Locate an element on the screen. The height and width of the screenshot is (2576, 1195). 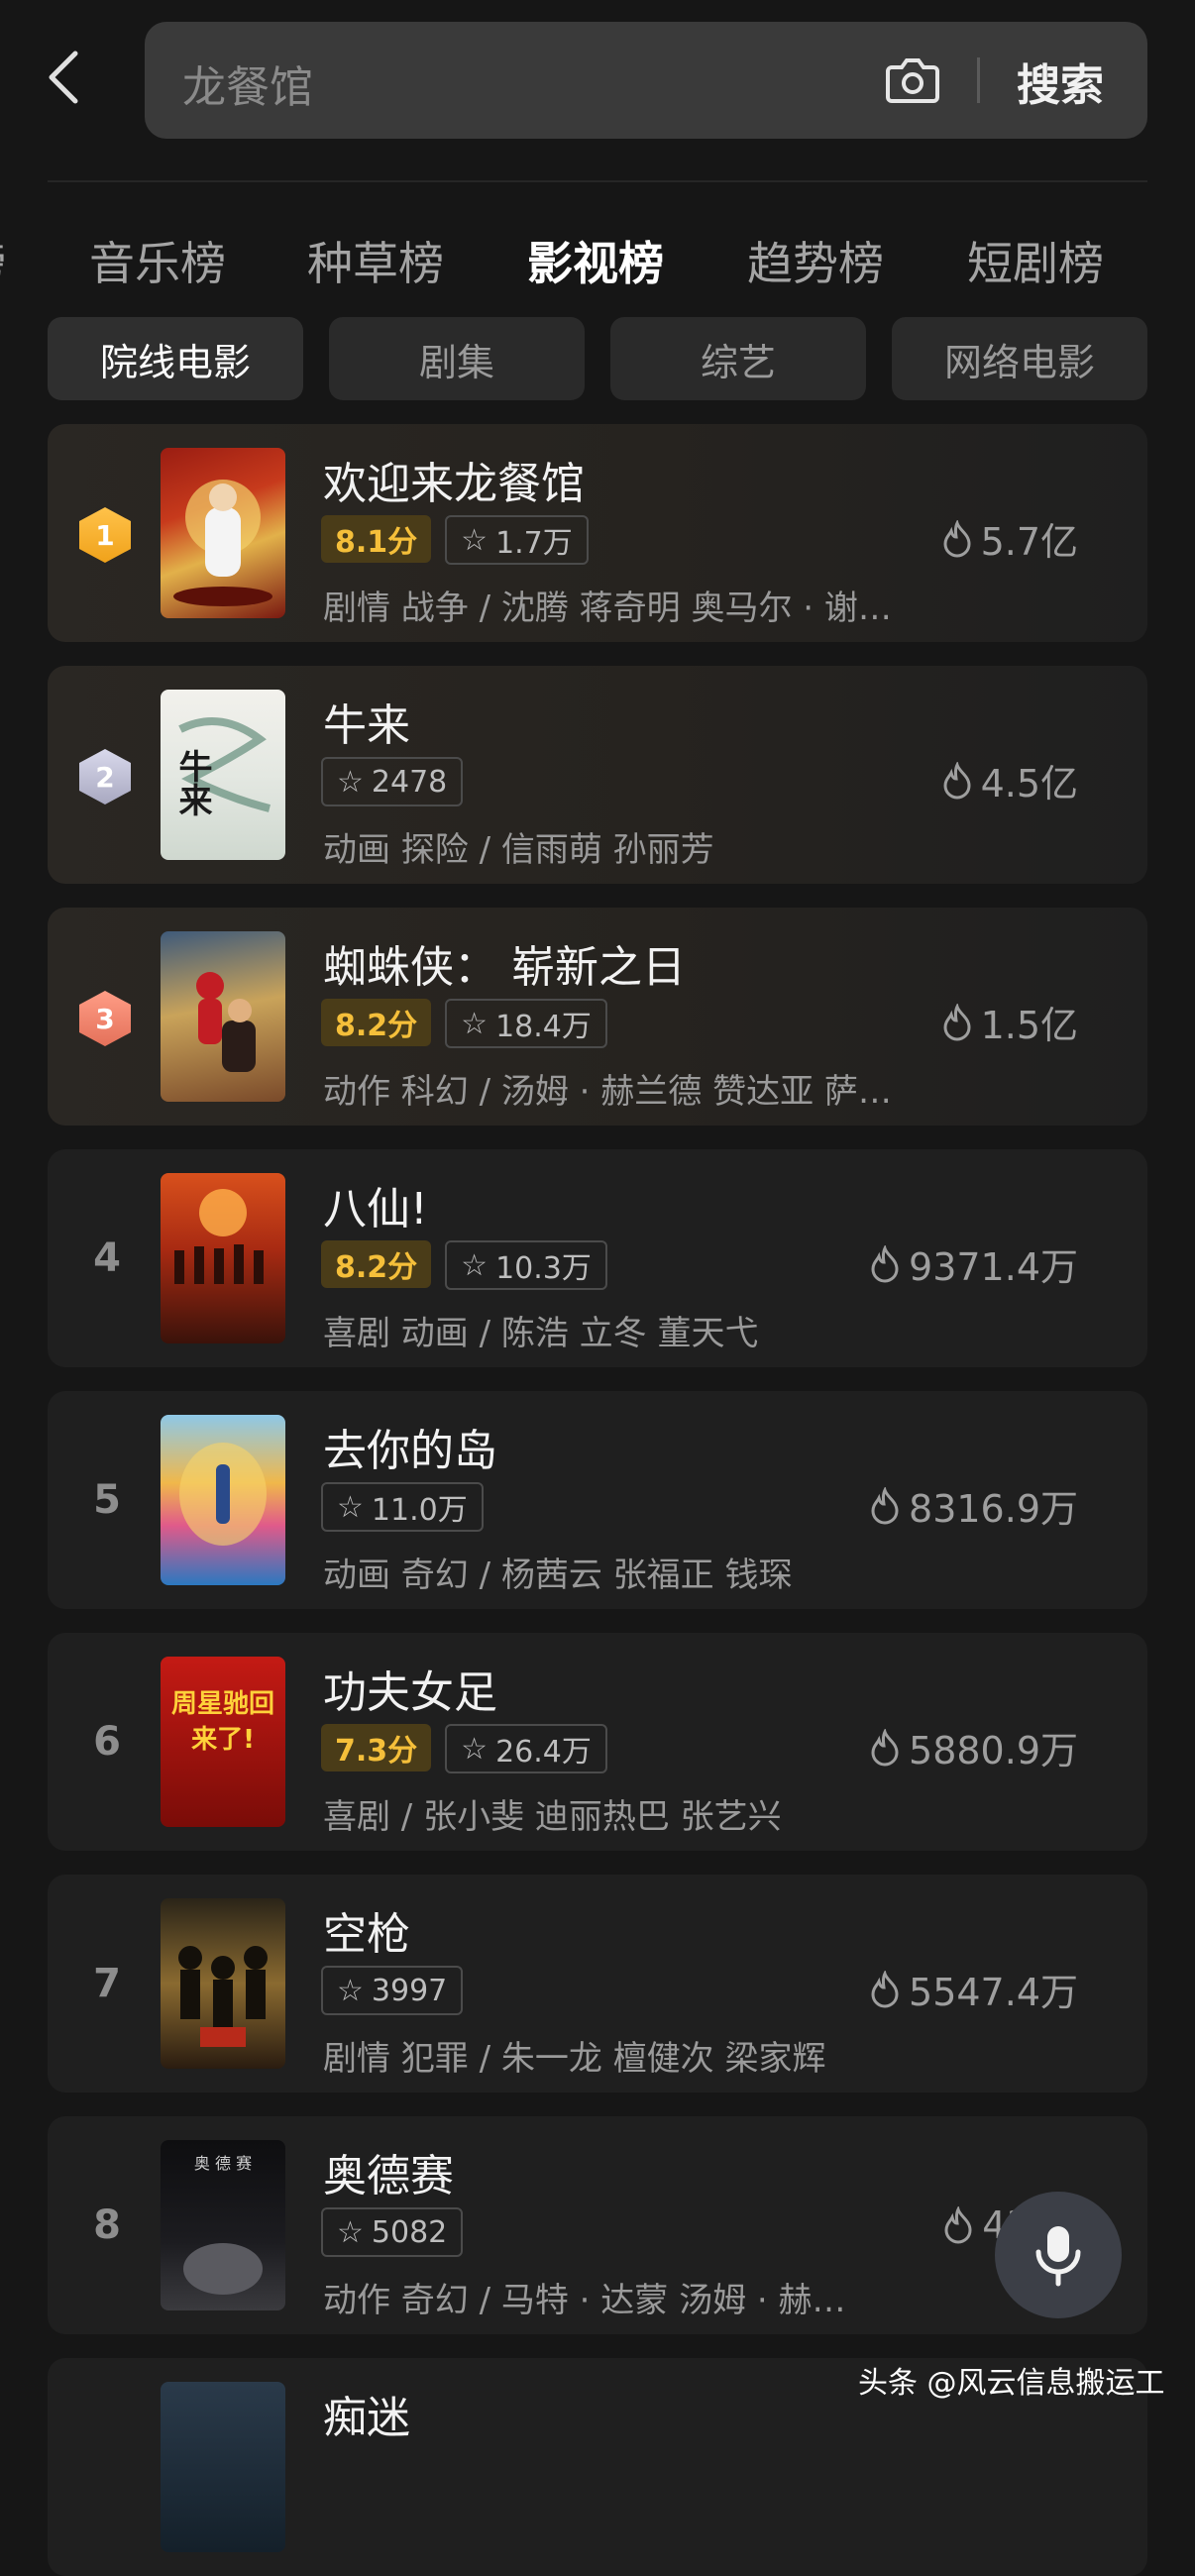
movie-desc: 动画 奇幻 / 杨茜云 张福正 钱琛 is located at coordinates (558, 1575).